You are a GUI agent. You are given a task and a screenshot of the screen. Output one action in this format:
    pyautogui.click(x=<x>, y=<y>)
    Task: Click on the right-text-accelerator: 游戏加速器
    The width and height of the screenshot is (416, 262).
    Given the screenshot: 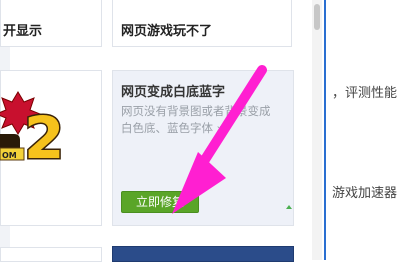 What is the action you would take?
    pyautogui.click(x=365, y=193)
    